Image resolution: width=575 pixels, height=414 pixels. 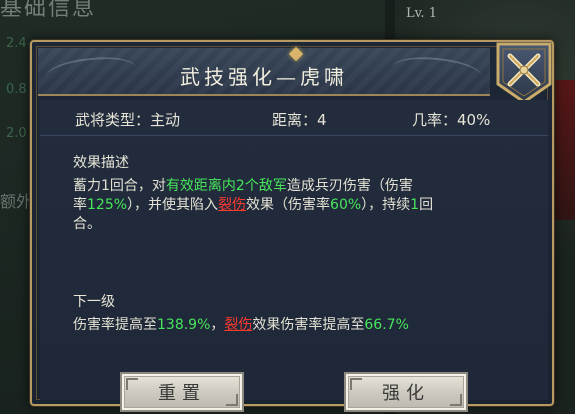 I want to click on skill-type-label-text: 武将类型：, so click(x=113, y=120).